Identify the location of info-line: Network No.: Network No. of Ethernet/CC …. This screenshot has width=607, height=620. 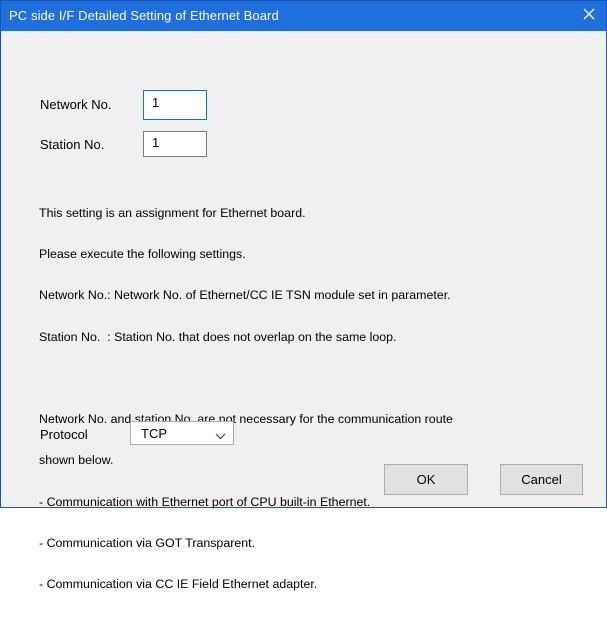
(245, 295).